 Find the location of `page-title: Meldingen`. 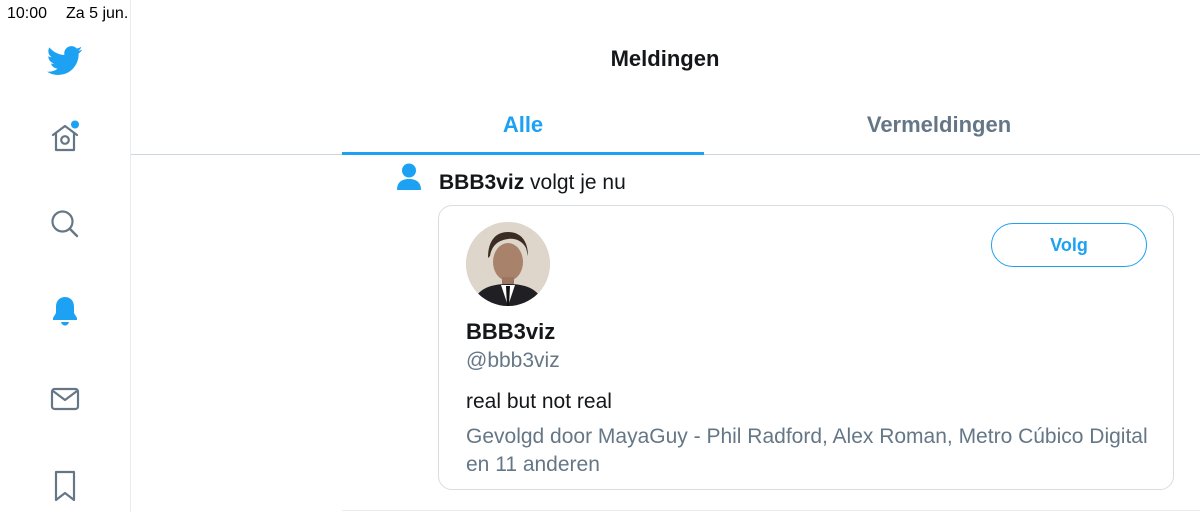

page-title: Meldingen is located at coordinates (665, 58).